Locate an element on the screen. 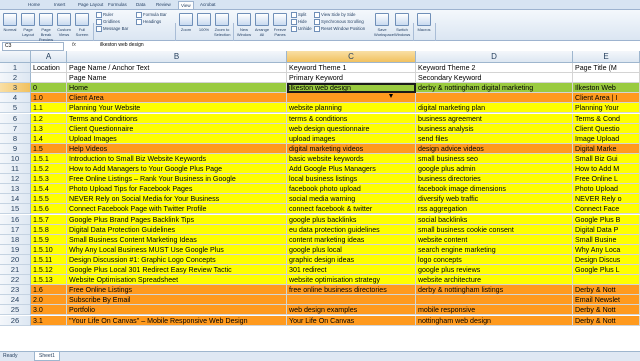 This screenshot has width=640, height=361. cell: Subscribe By Email is located at coordinates (177, 300).